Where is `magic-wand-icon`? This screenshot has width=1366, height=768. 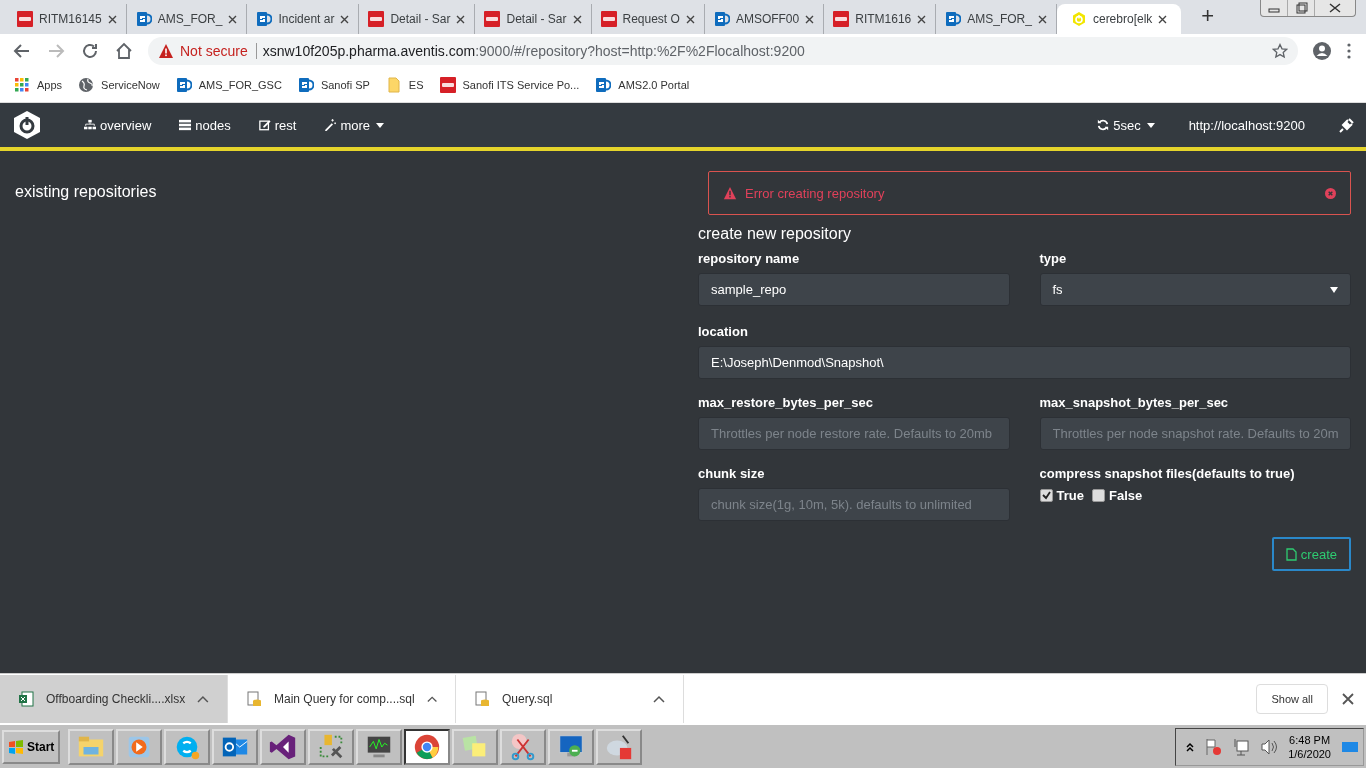
magic-wand-icon is located at coordinates (330, 125).